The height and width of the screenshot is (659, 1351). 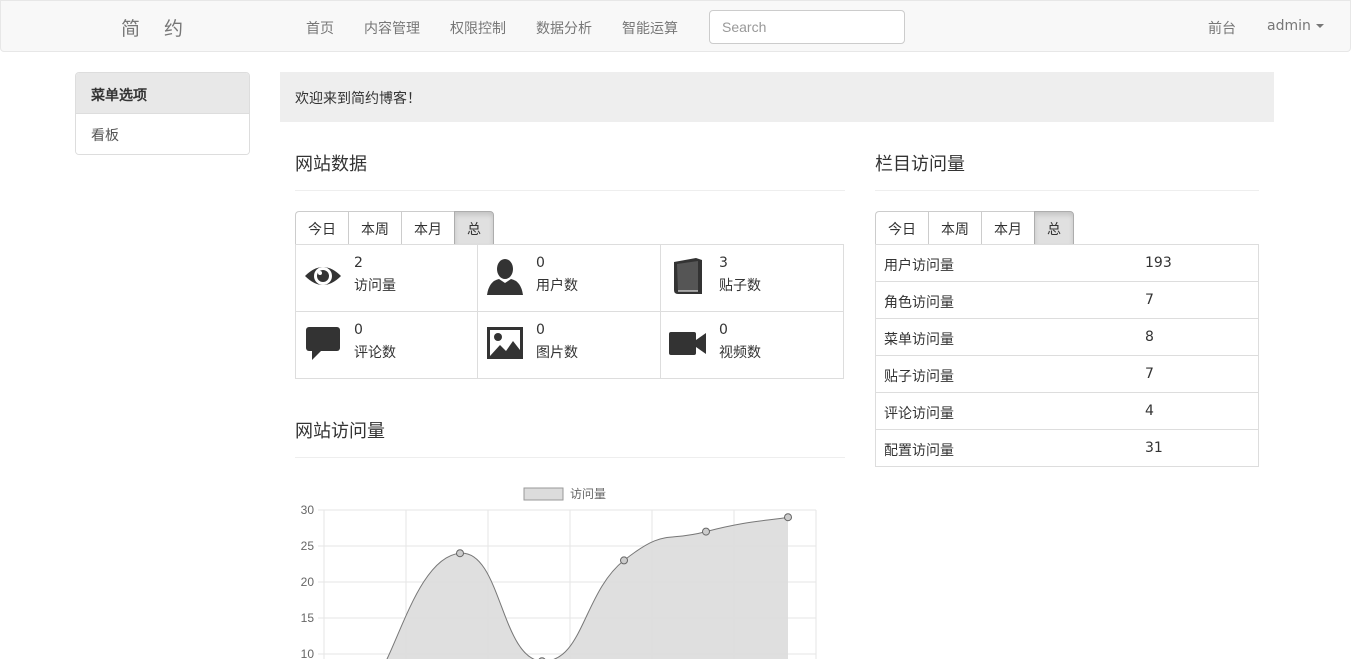 I want to click on stat-videos: 0 视频数, so click(x=752, y=345).